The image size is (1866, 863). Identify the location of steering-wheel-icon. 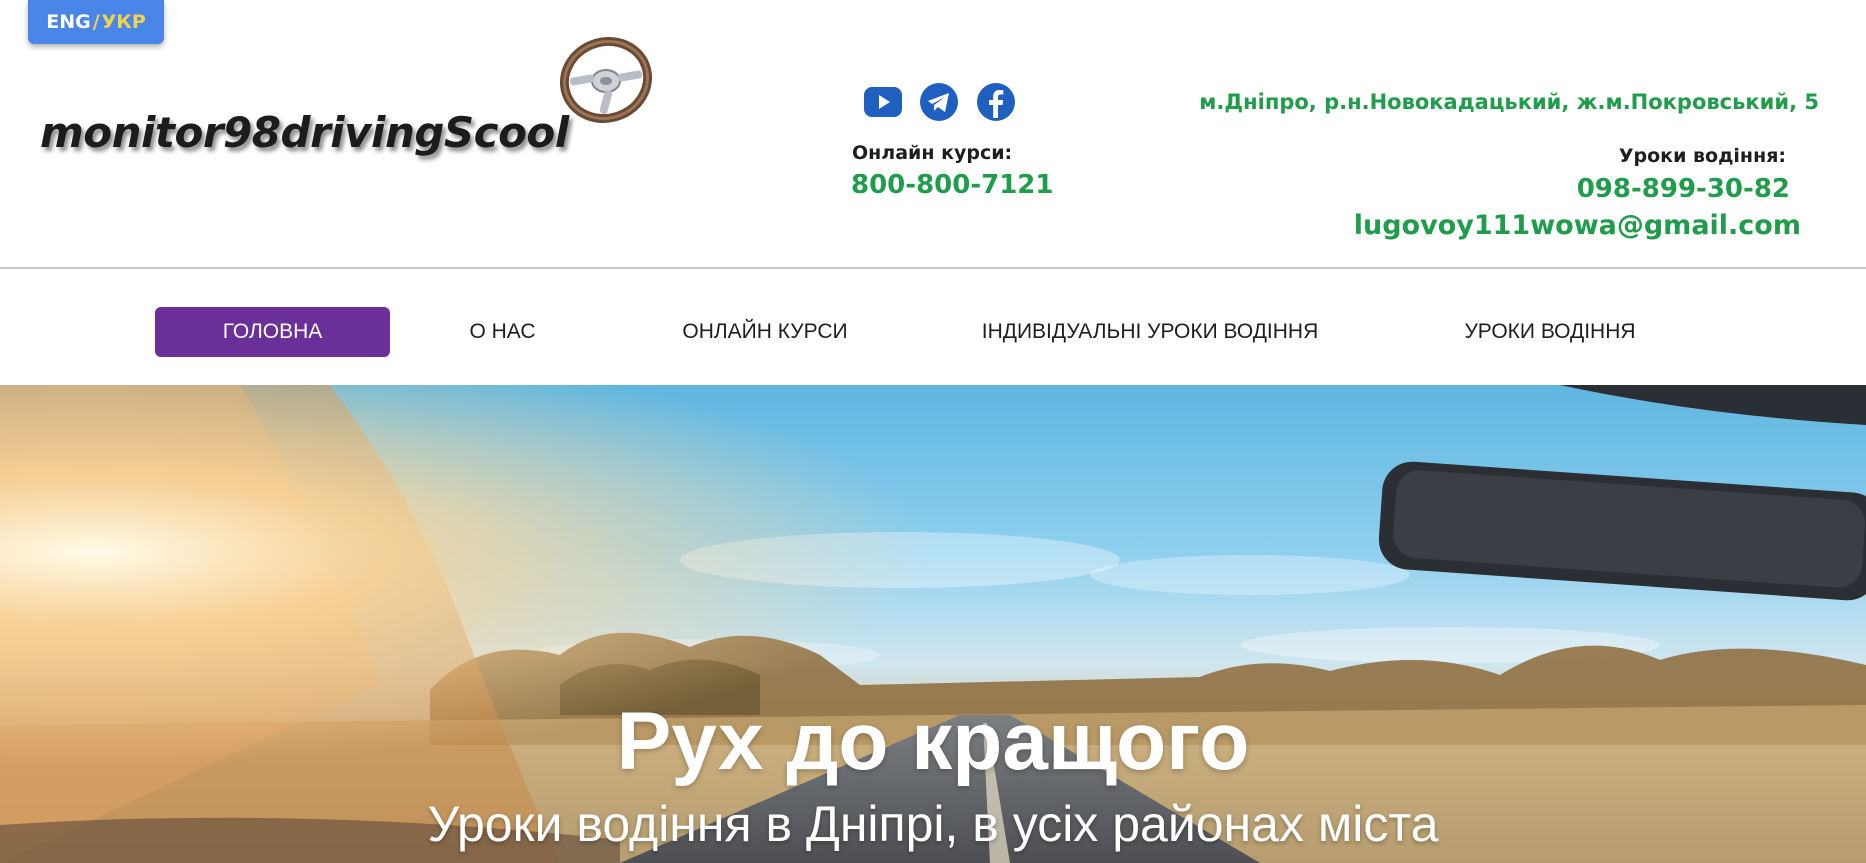
(606, 80).